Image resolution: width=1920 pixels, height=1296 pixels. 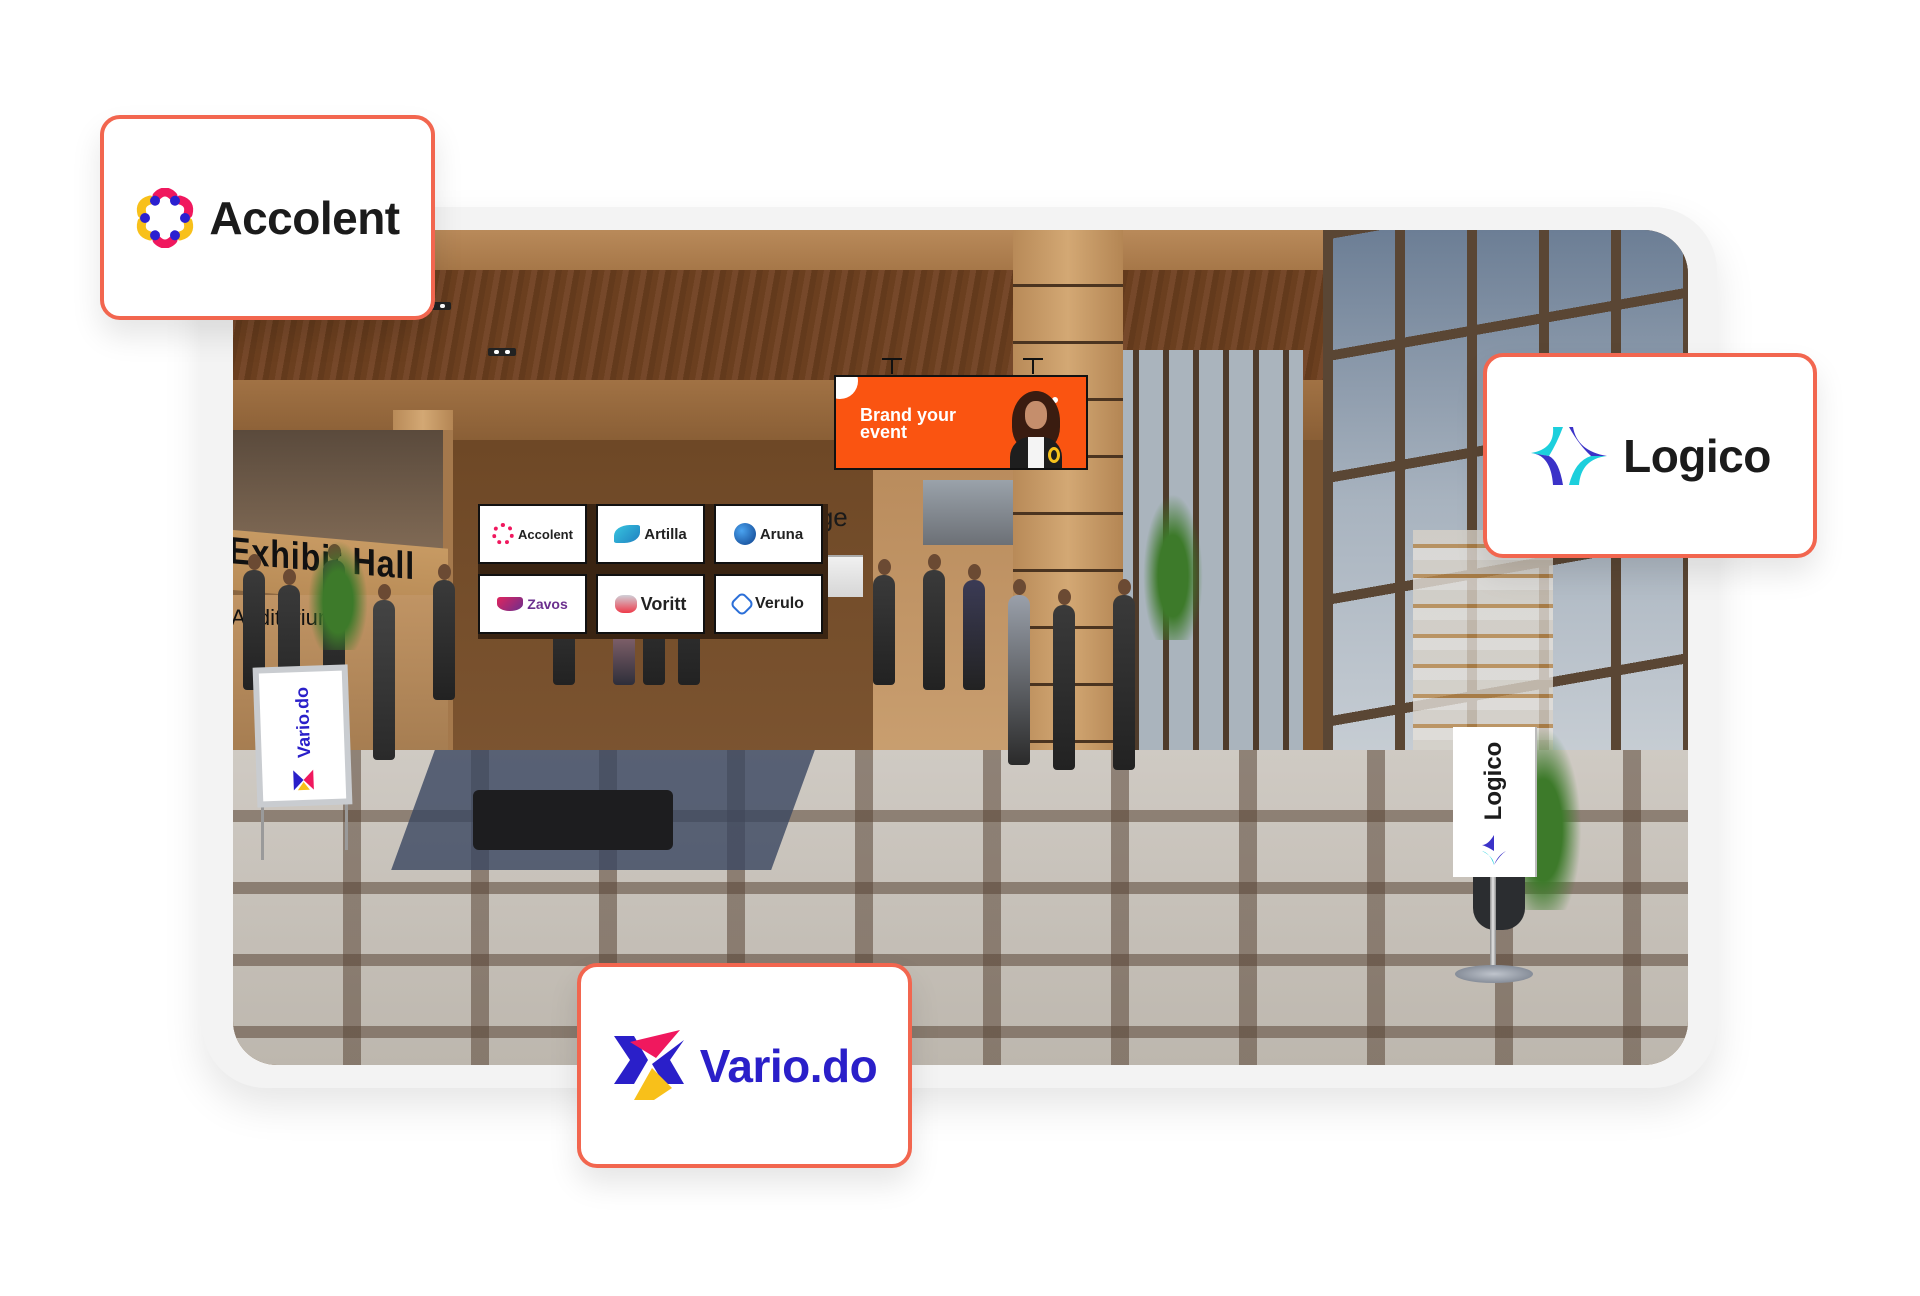 What do you see at coordinates (884, 432) in the screenshot?
I see `banner-line-2: event` at bounding box center [884, 432].